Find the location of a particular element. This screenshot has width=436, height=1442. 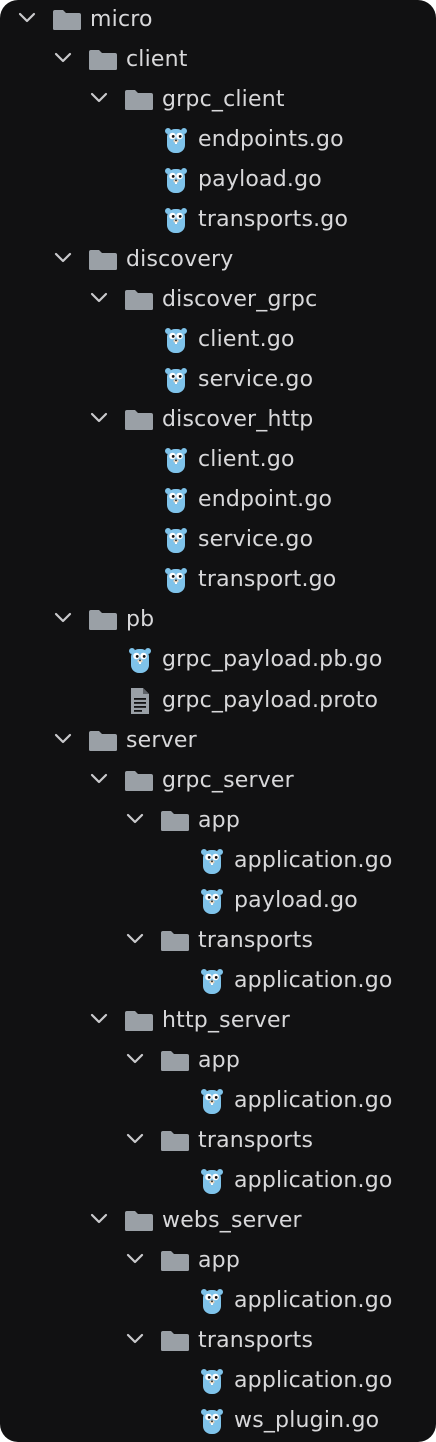

tree-file-row: transports.go is located at coordinates (218, 220).